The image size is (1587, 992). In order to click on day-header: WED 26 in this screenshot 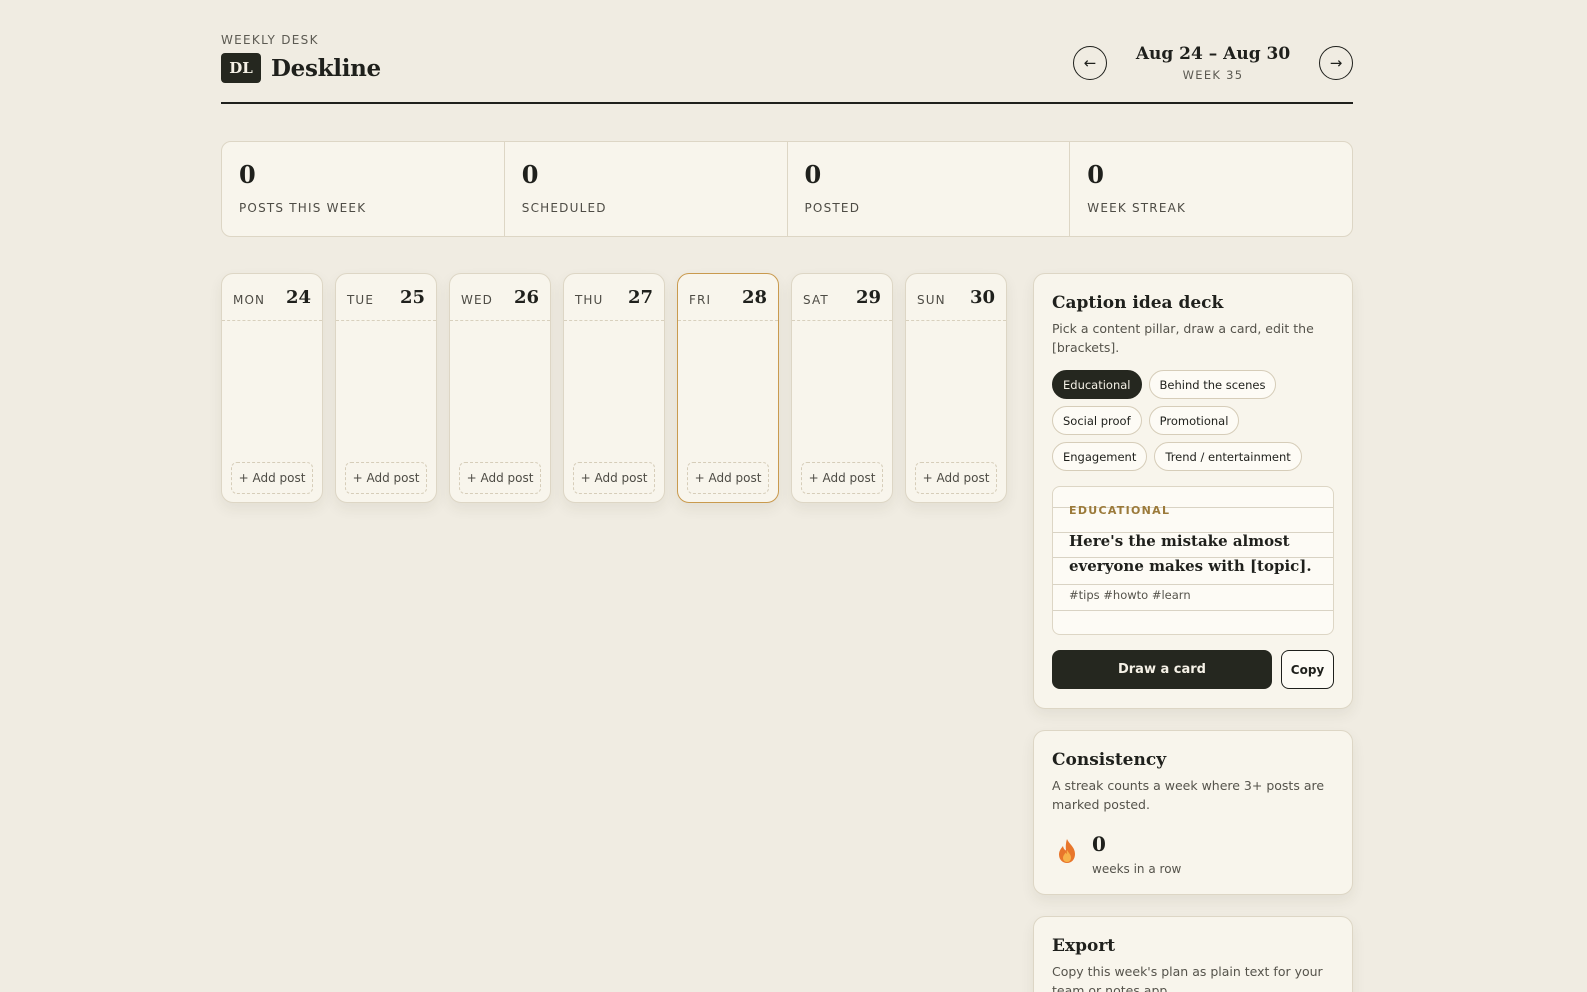, I will do `click(500, 297)`.